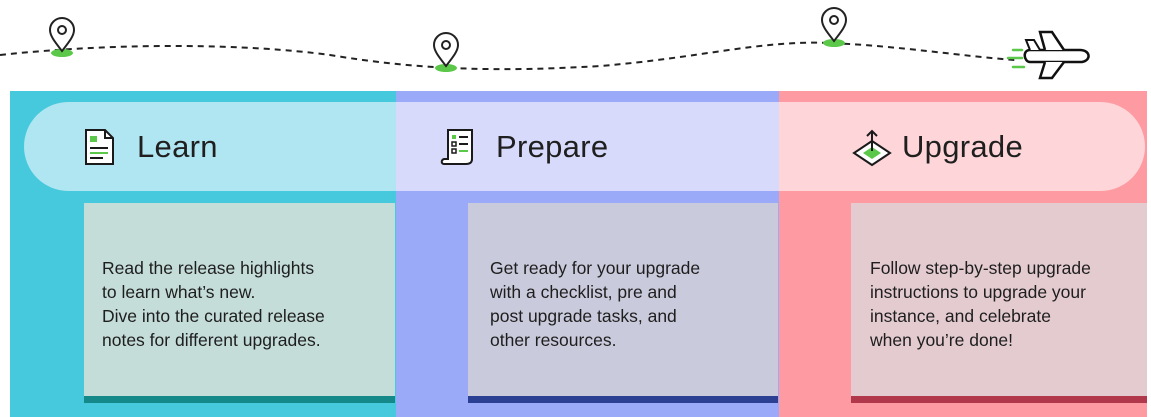 This screenshot has width=1151, height=417. I want to click on step-label-upgrade: Upgrade, so click(963, 146).